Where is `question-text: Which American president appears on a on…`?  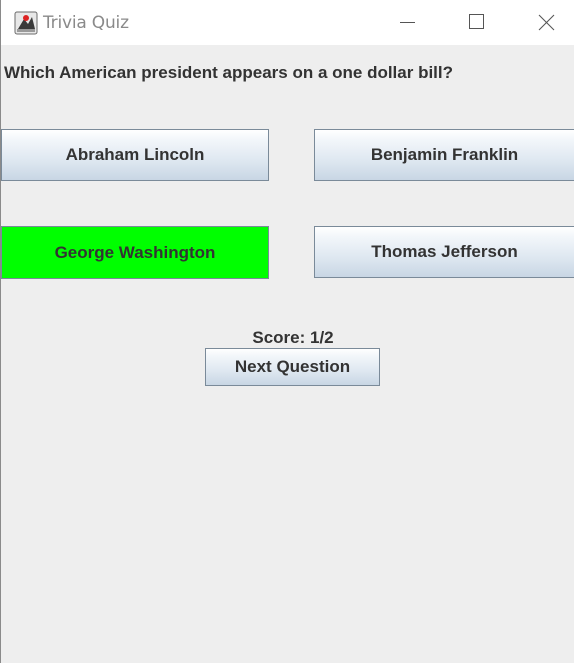
question-text: Which American president appears on a on… is located at coordinates (229, 72).